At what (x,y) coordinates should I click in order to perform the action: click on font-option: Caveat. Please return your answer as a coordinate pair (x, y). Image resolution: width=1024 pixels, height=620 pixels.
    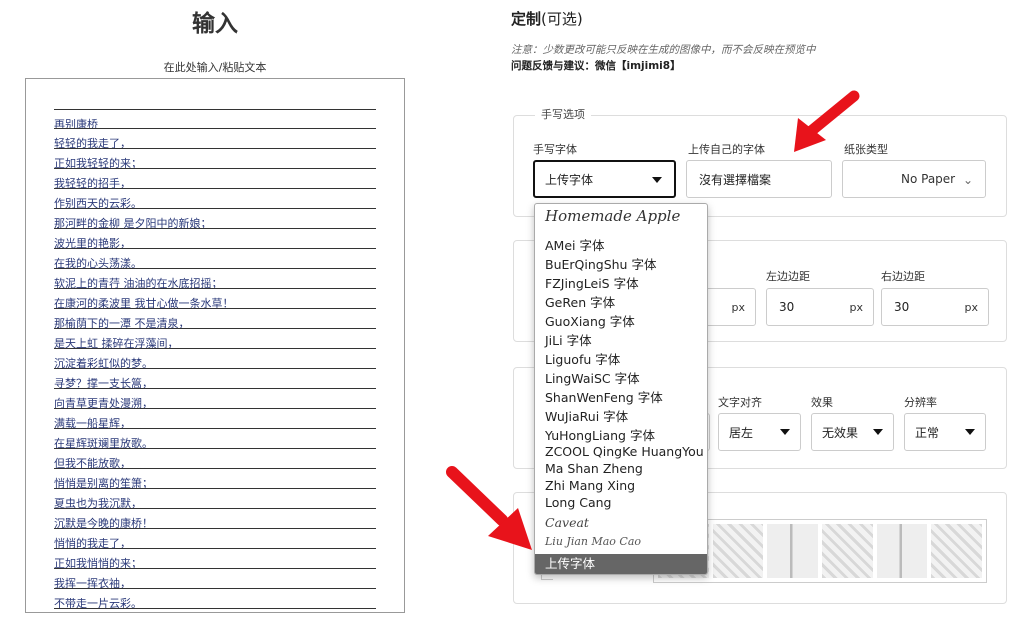
    Looking at the image, I should click on (567, 522).